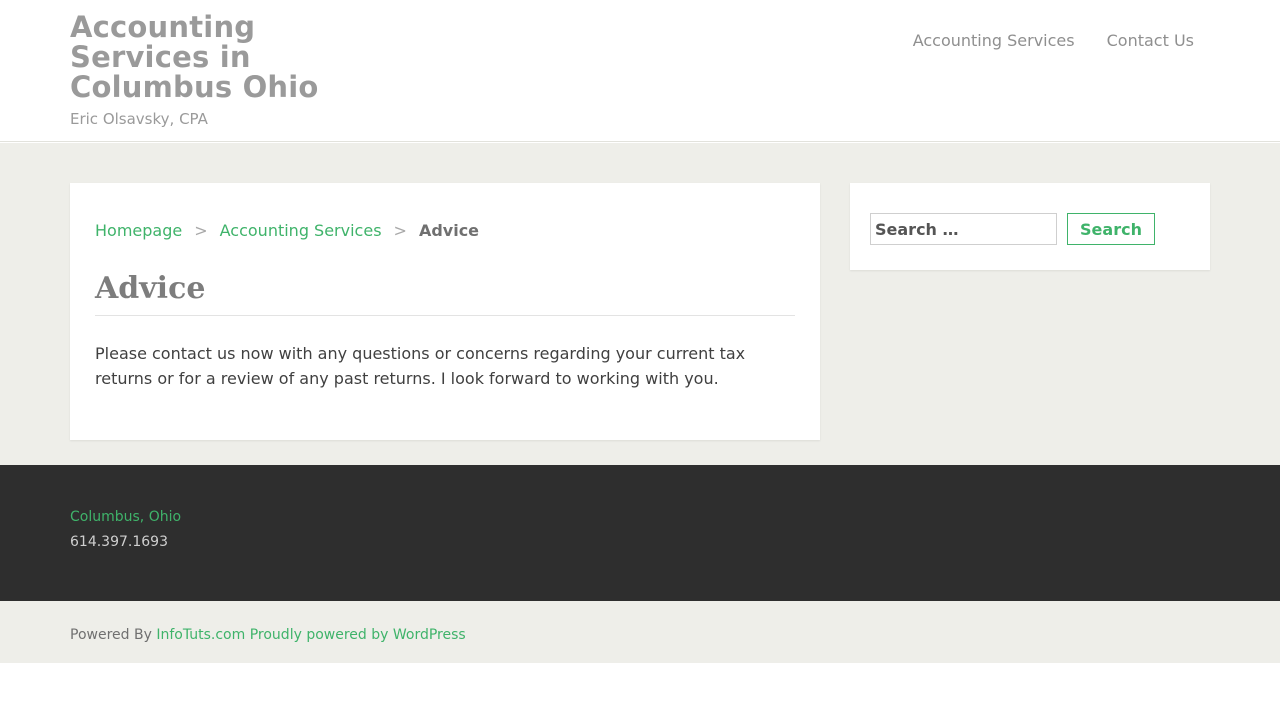  I want to click on site-description: Eric Olsavsky, CPA, so click(139, 119).